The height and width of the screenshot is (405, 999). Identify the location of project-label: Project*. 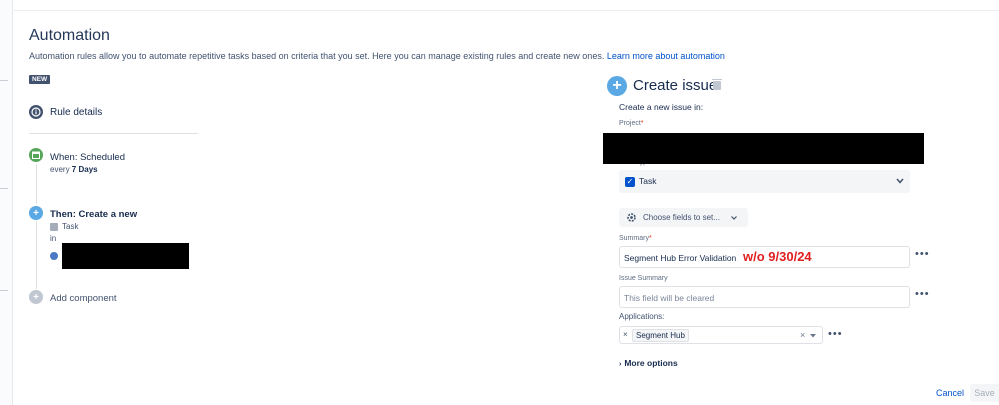
(631, 123).